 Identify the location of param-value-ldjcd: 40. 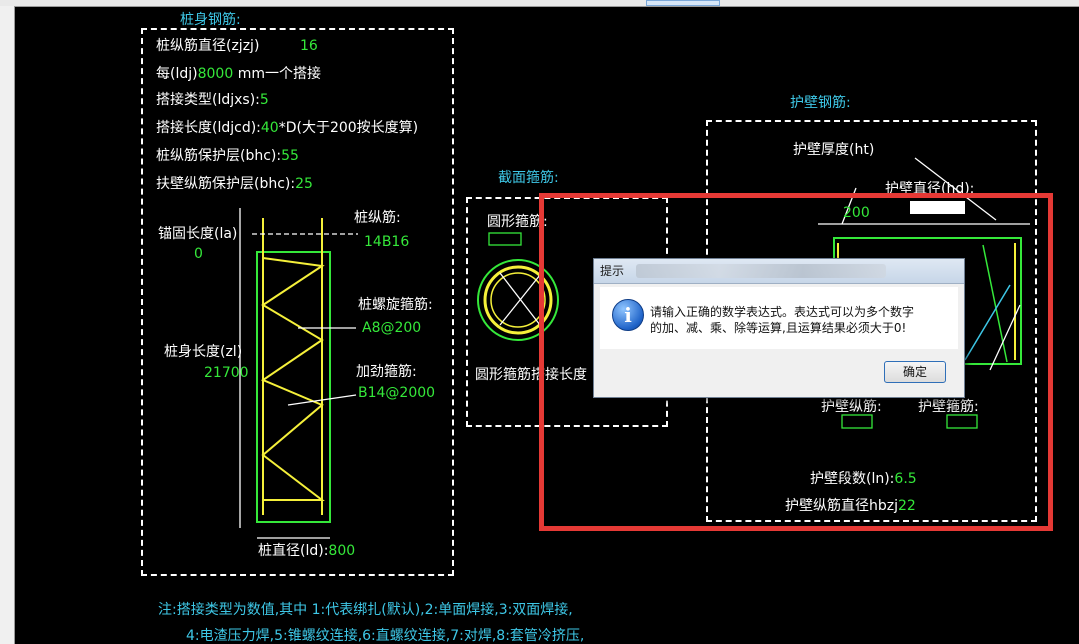
(270, 128).